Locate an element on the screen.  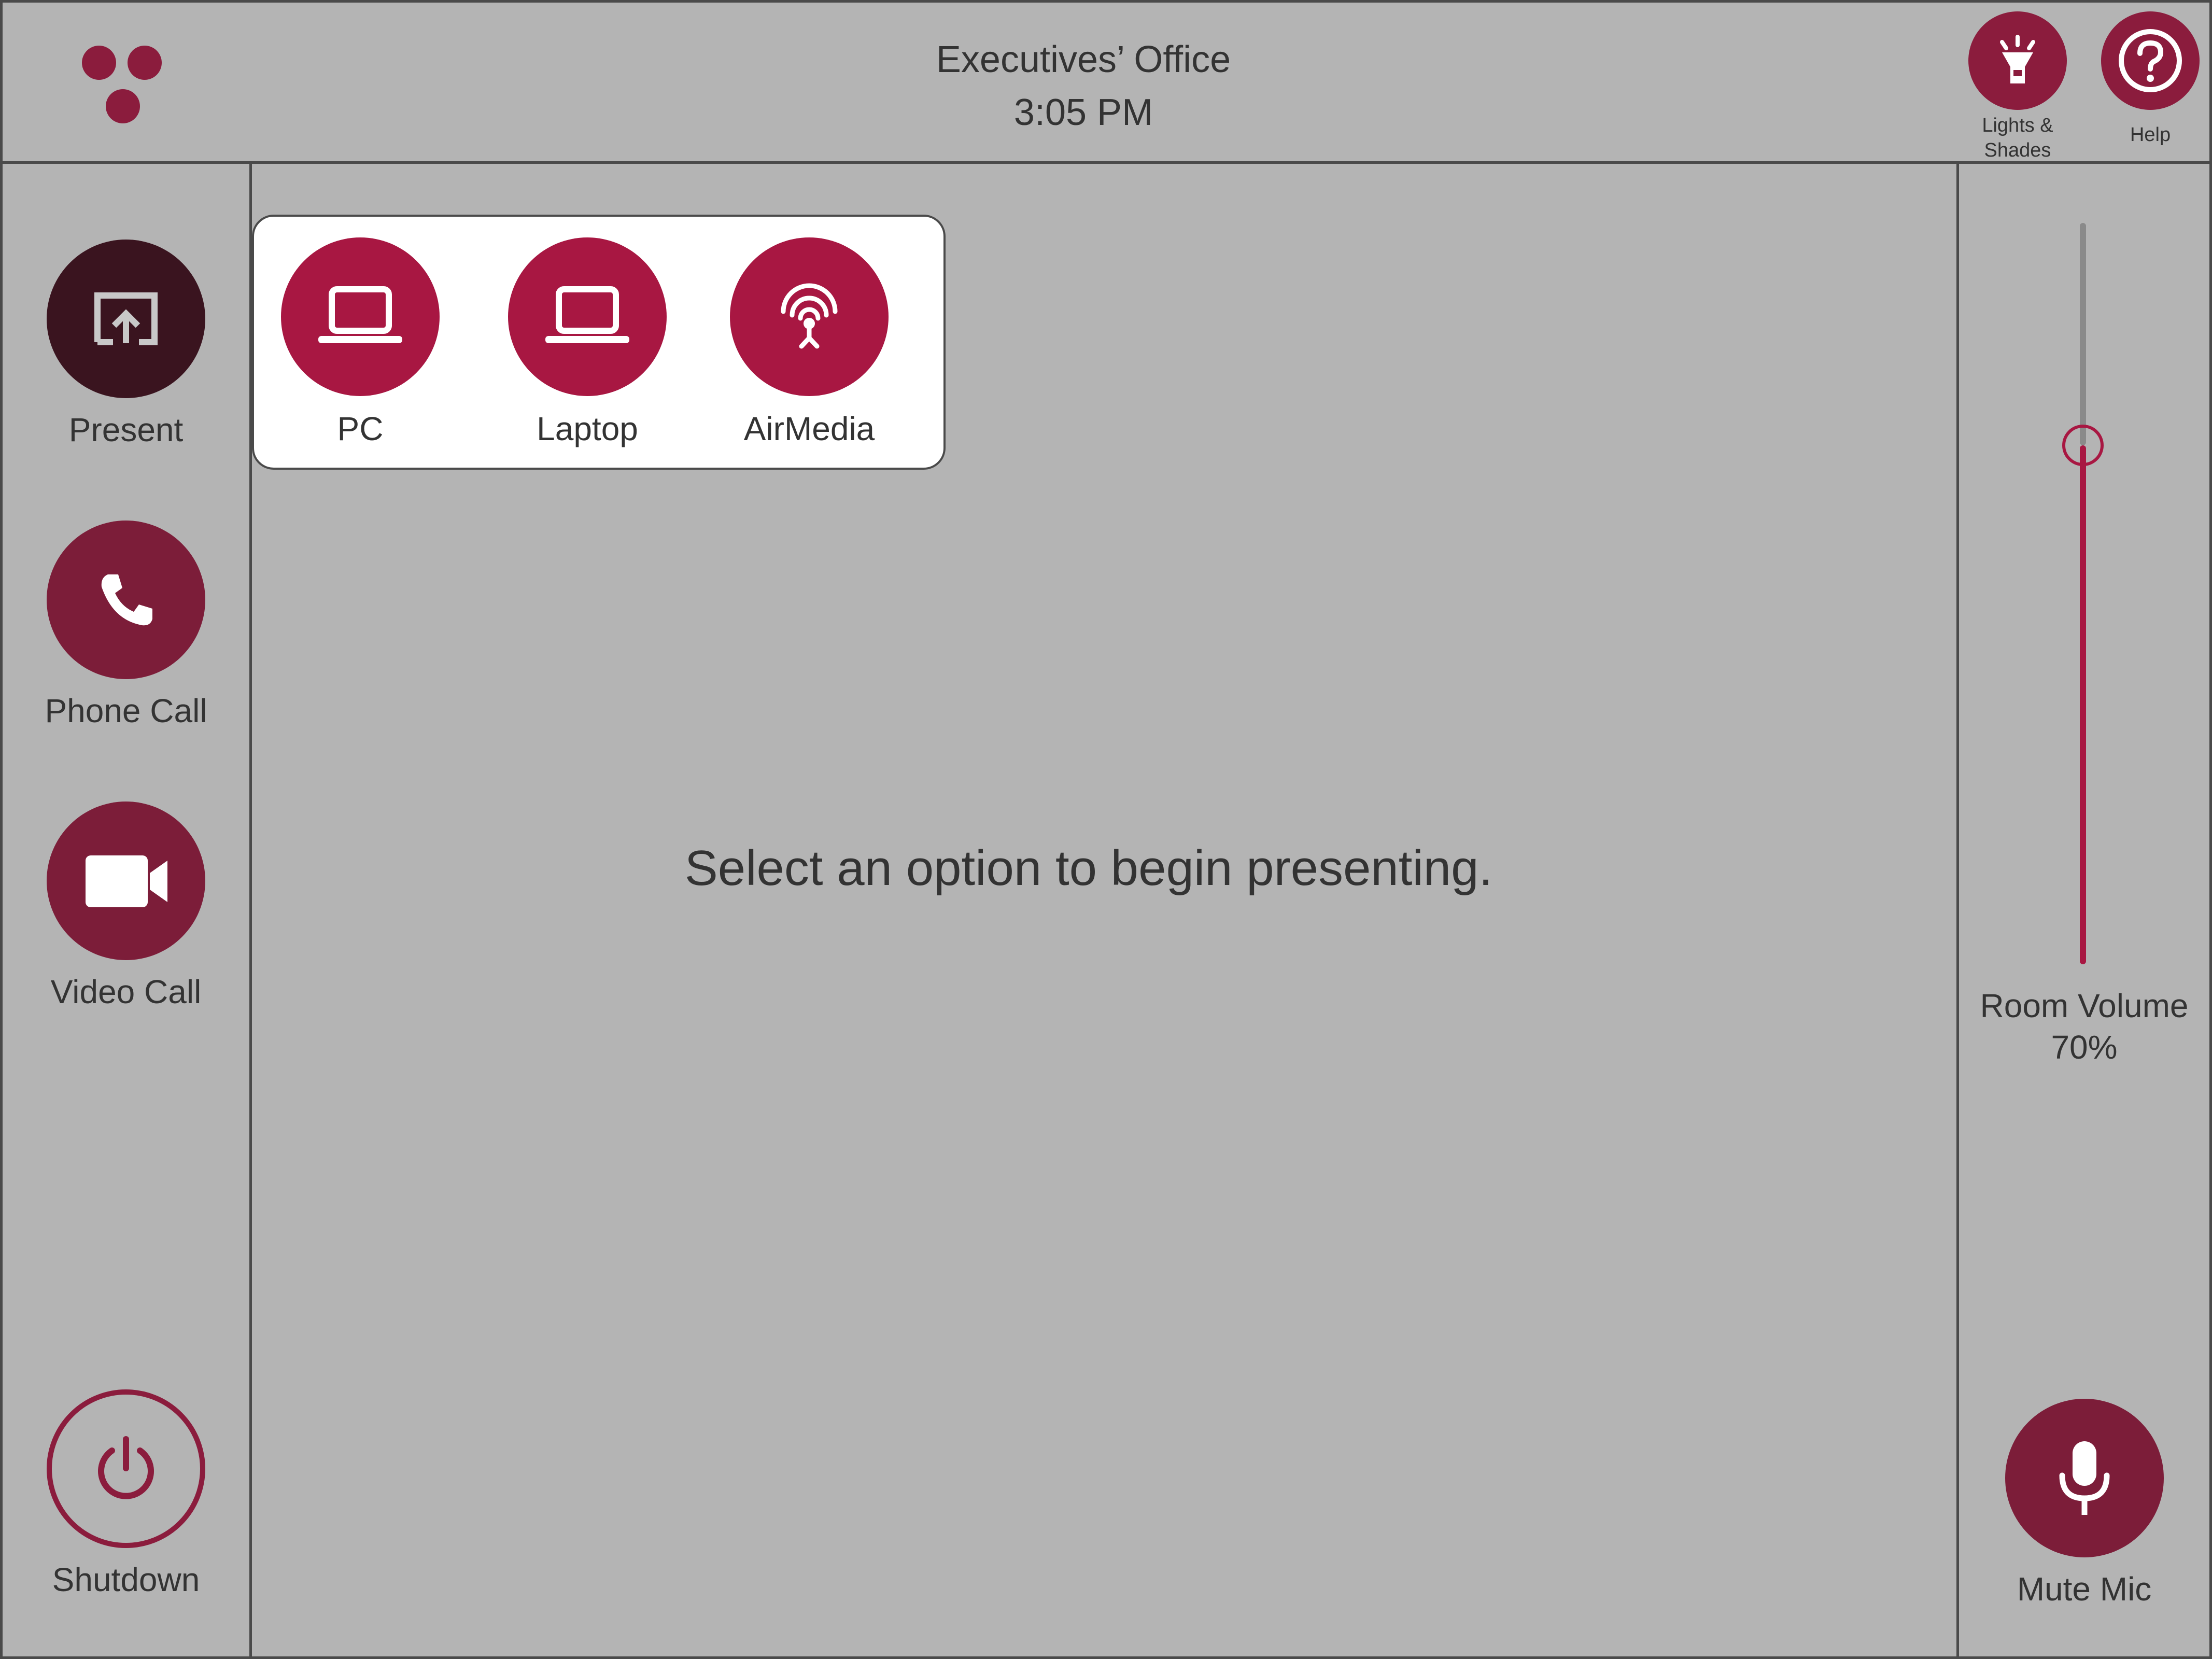
logo is located at coordinates (124, 85).